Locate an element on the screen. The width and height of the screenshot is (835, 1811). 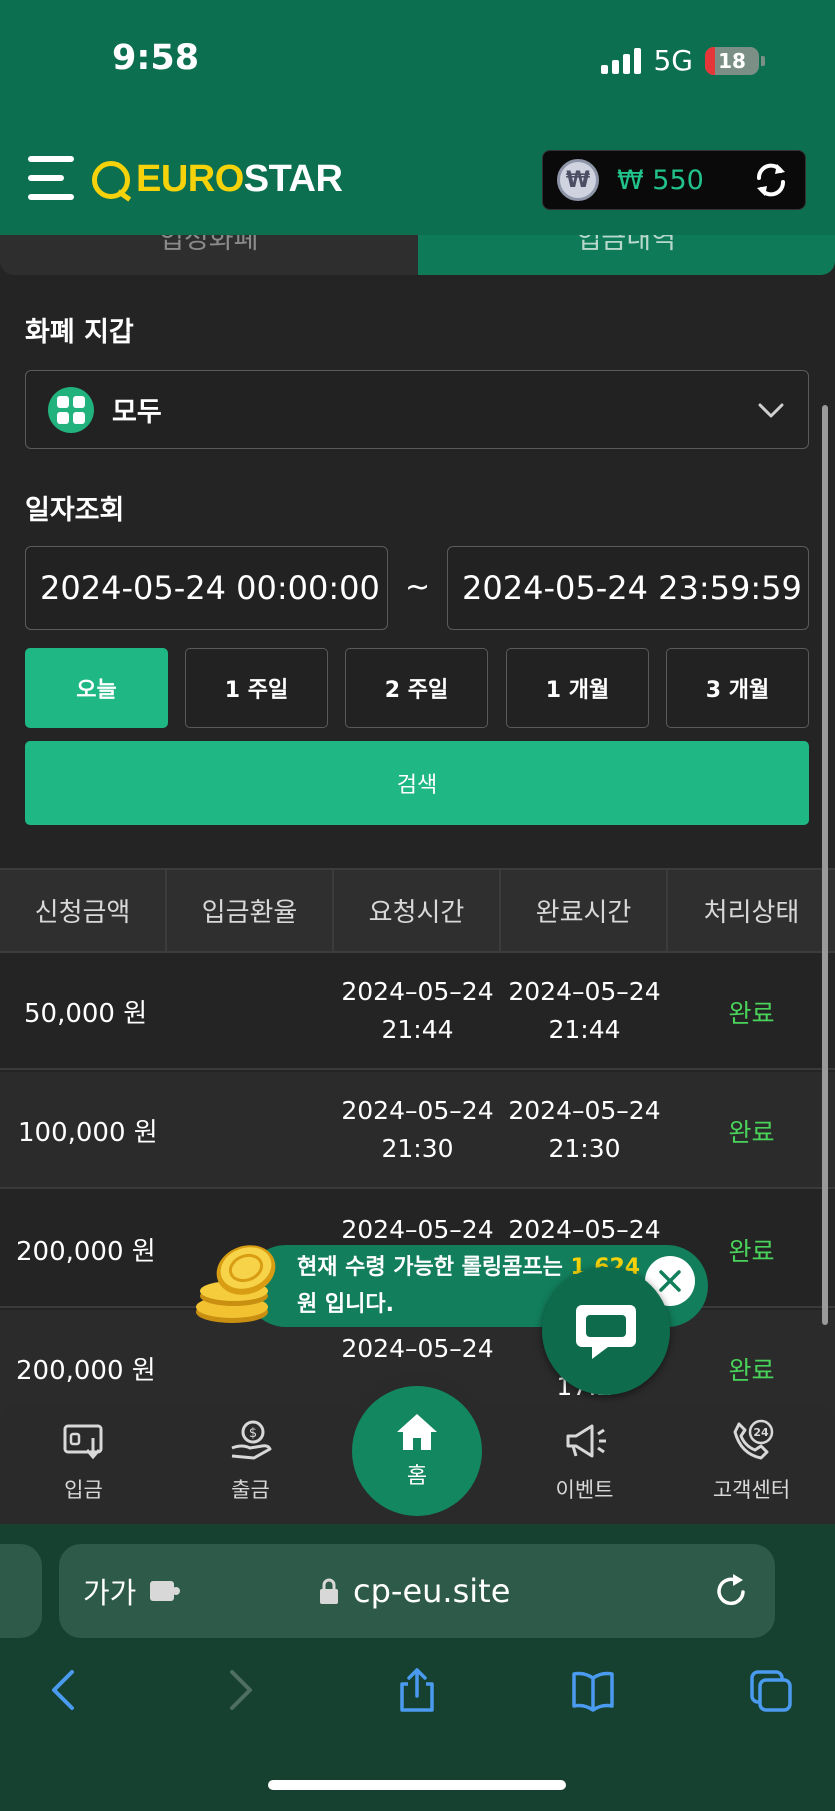
megaphone-icon is located at coordinates (586, 1441).